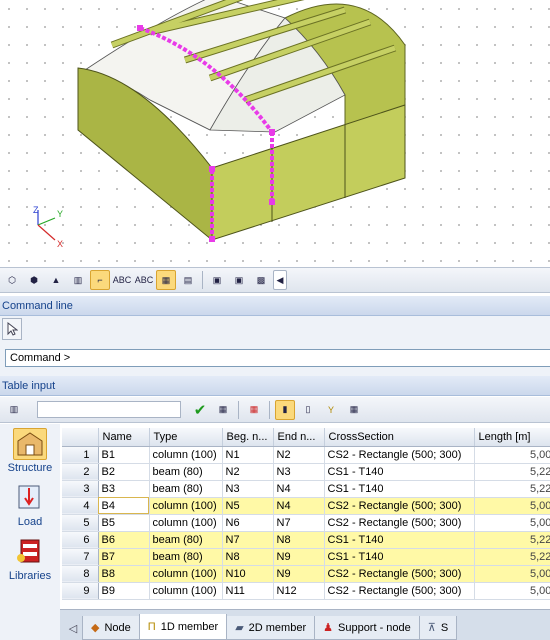 The image size is (550, 640). What do you see at coordinates (438, 628) in the screenshot?
I see `tab-support: ⊼ S` at bounding box center [438, 628].